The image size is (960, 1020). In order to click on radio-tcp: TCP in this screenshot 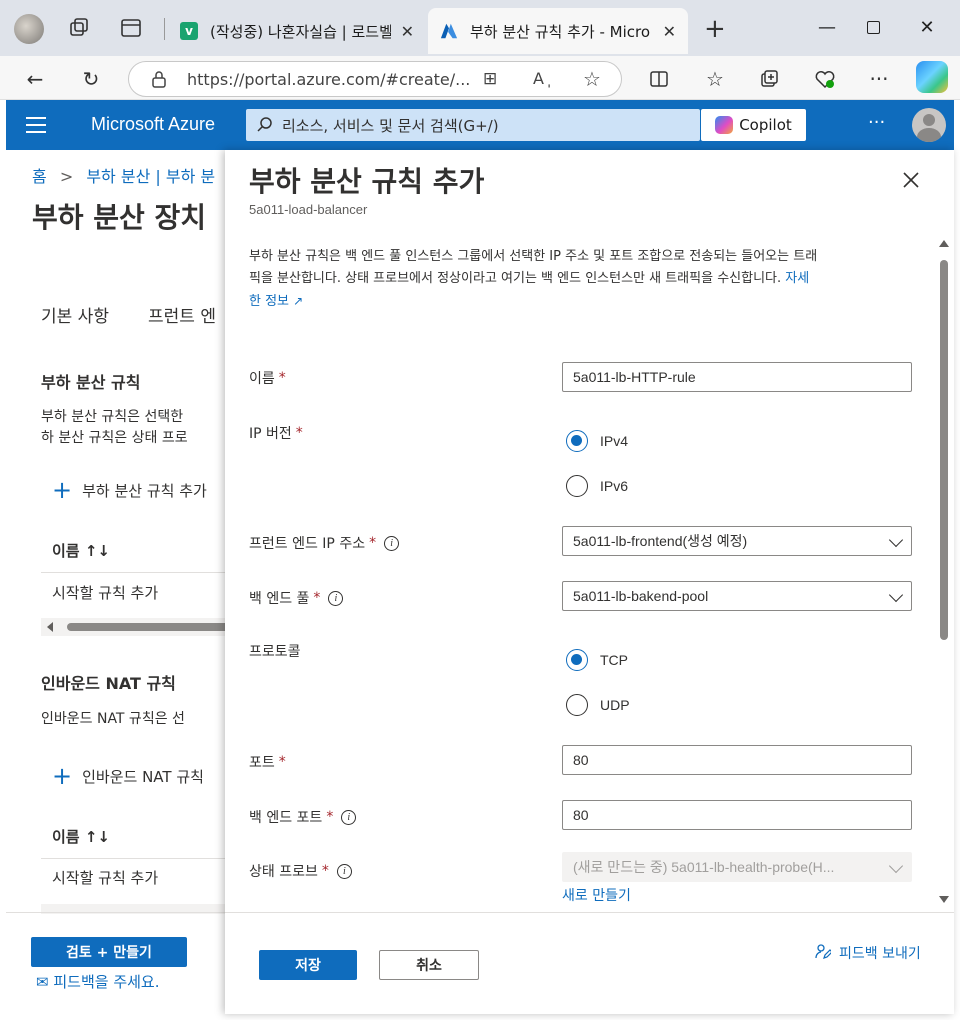, I will do `click(597, 660)`.